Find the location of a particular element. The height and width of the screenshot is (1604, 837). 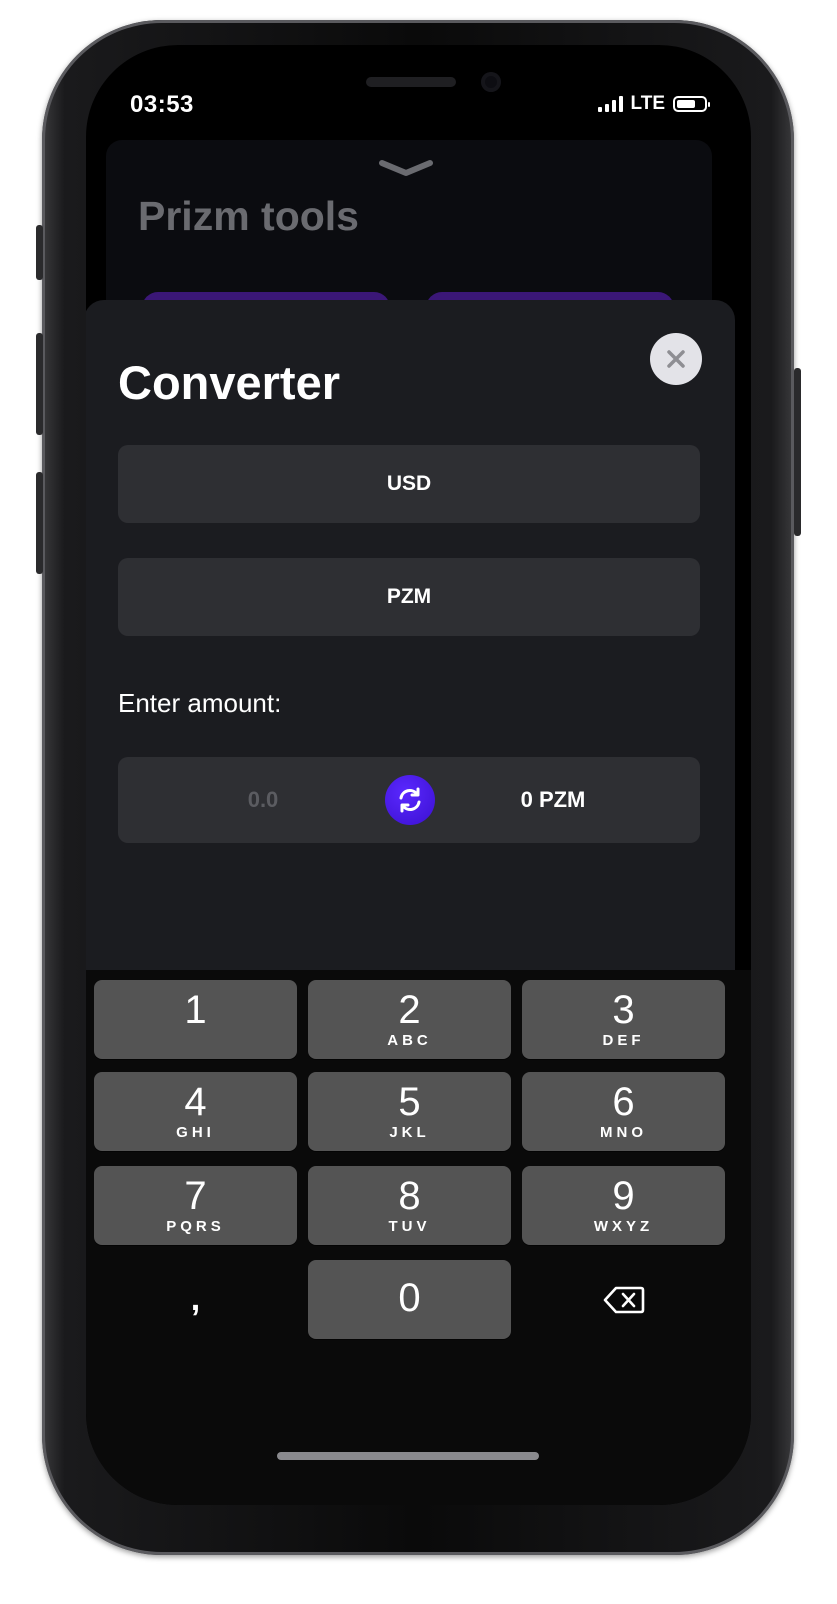

modal-title: Converter is located at coordinates (229, 382).